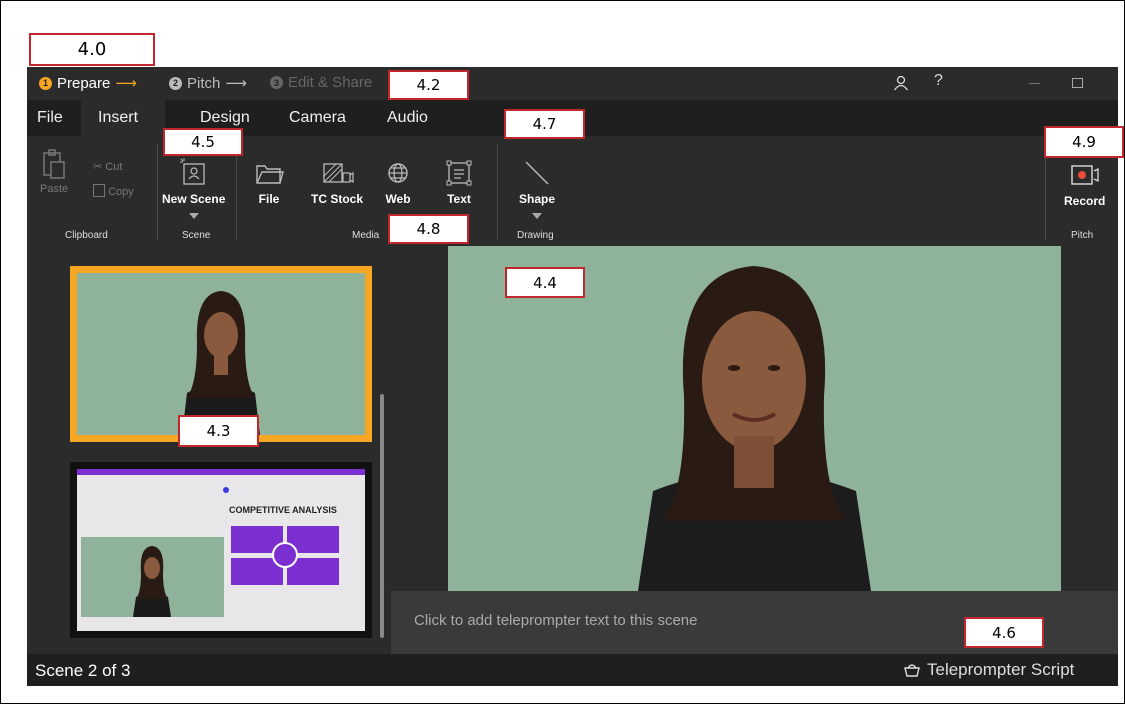  What do you see at coordinates (192, 171) in the screenshot?
I see `new-scene-icon` at bounding box center [192, 171].